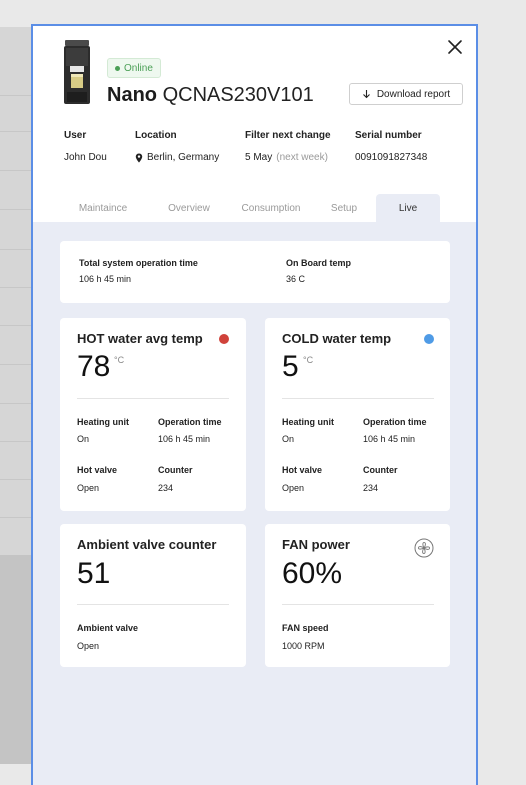 This screenshot has width=526, height=785. What do you see at coordinates (138, 263) in the screenshot?
I see `operation-time-label: Total system operation time` at bounding box center [138, 263].